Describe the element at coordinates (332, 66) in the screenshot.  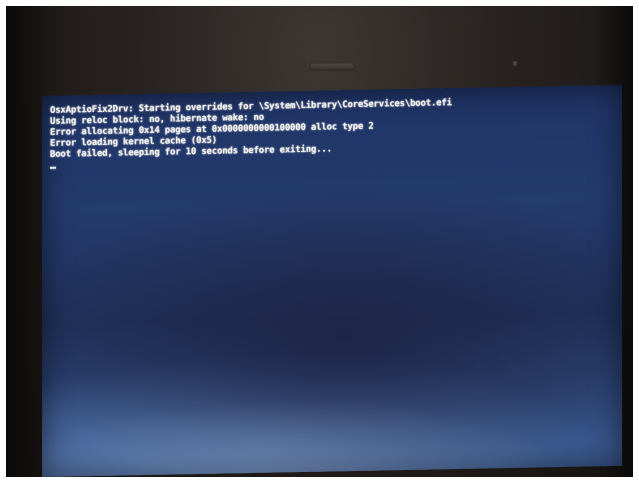
I see `webcam-slot-icon` at that location.